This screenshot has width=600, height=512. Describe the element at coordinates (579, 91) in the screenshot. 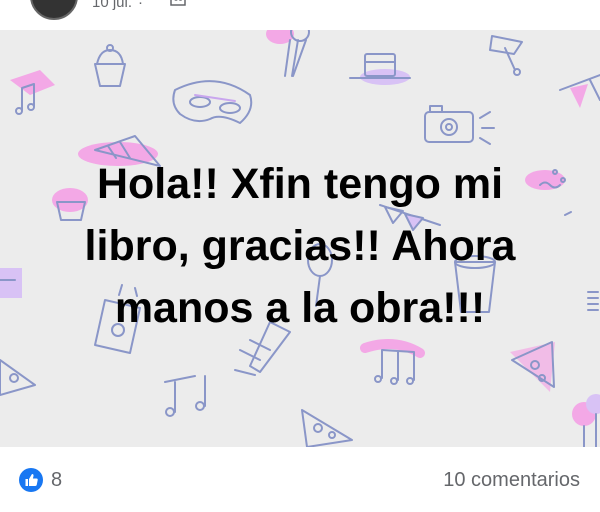

I see `bunting-icon` at that location.